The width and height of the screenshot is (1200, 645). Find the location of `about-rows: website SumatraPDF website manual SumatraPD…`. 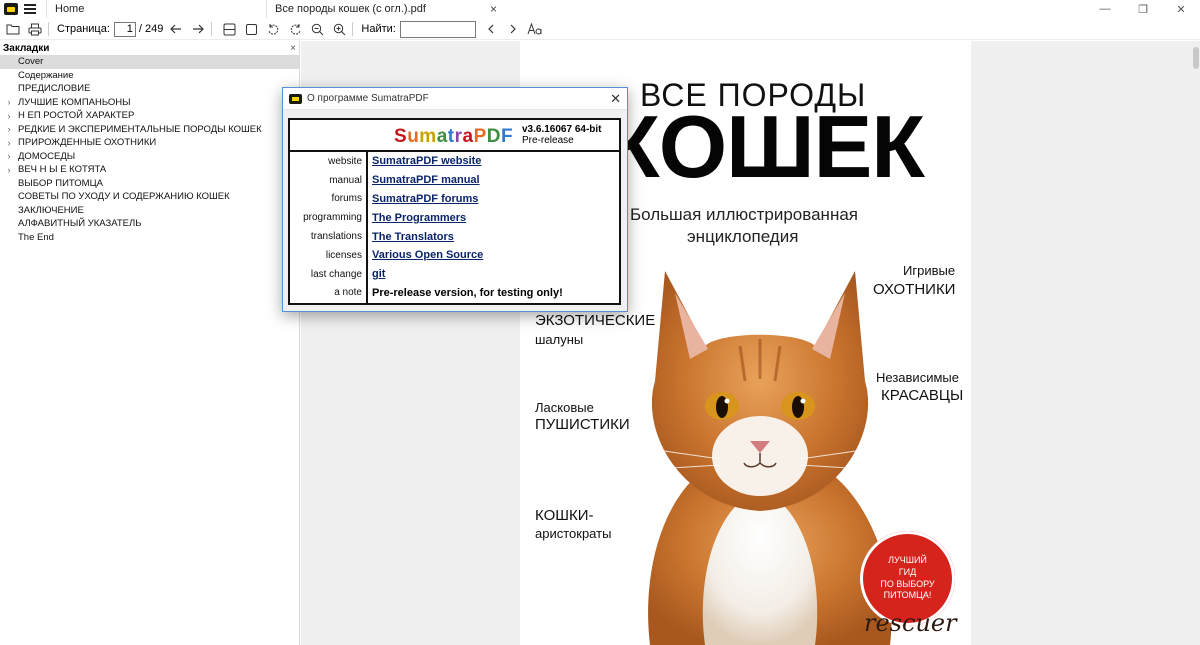

about-rows: website SumatraPDF website manual SumatraPD… is located at coordinates (454, 227).